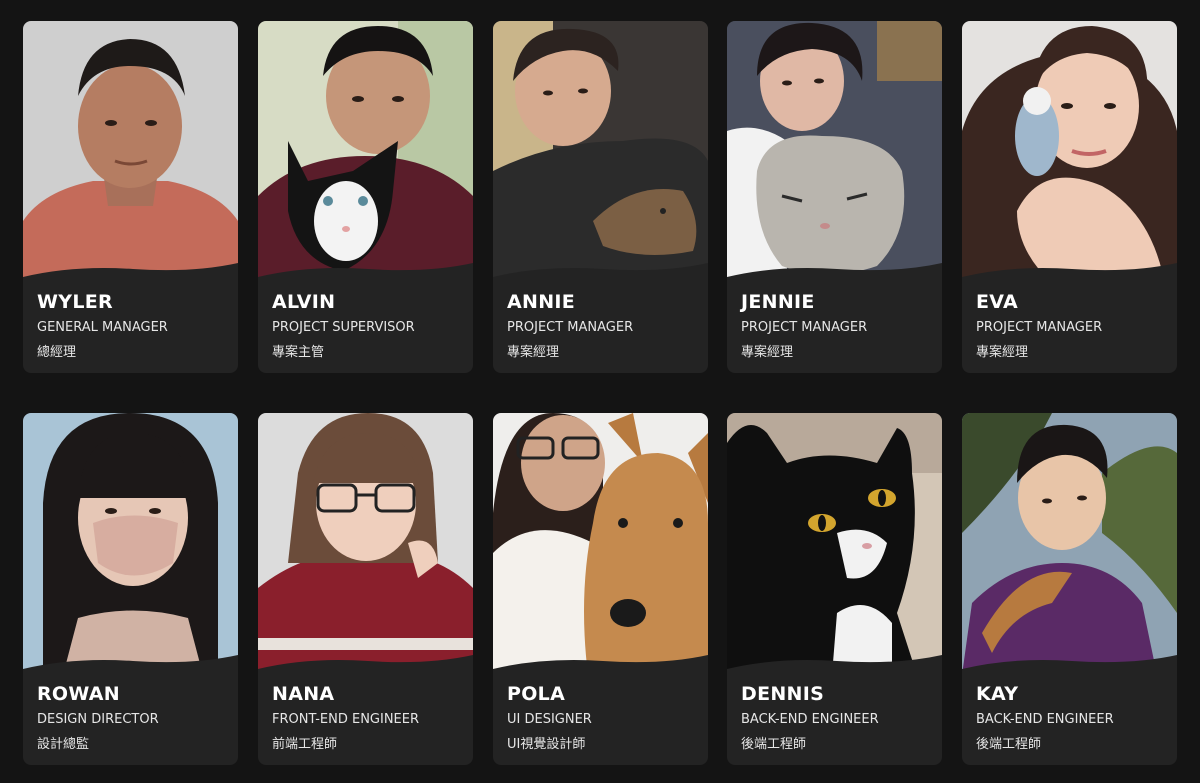  What do you see at coordinates (57, 352) in the screenshot?
I see `member-title-zh: 總經理` at bounding box center [57, 352].